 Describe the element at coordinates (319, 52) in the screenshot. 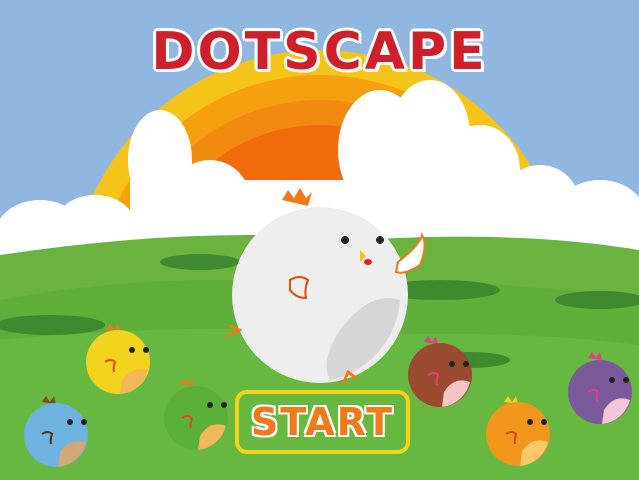

I see `game-title: DOTSCAPE` at that location.